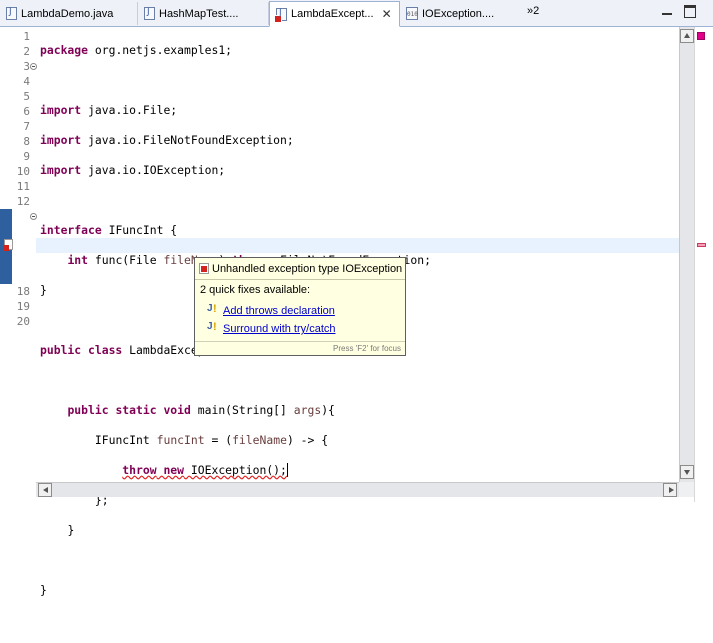 The image size is (713, 643). What do you see at coordinates (23, 216) in the screenshot?
I see `line-number: 13` at bounding box center [23, 216].